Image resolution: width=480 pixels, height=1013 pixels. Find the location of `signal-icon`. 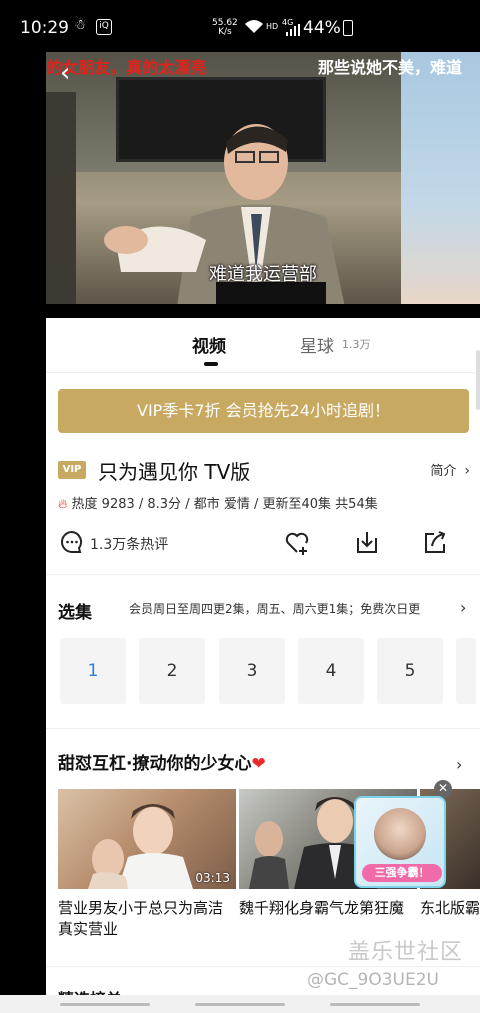

signal-icon is located at coordinates (293, 30).